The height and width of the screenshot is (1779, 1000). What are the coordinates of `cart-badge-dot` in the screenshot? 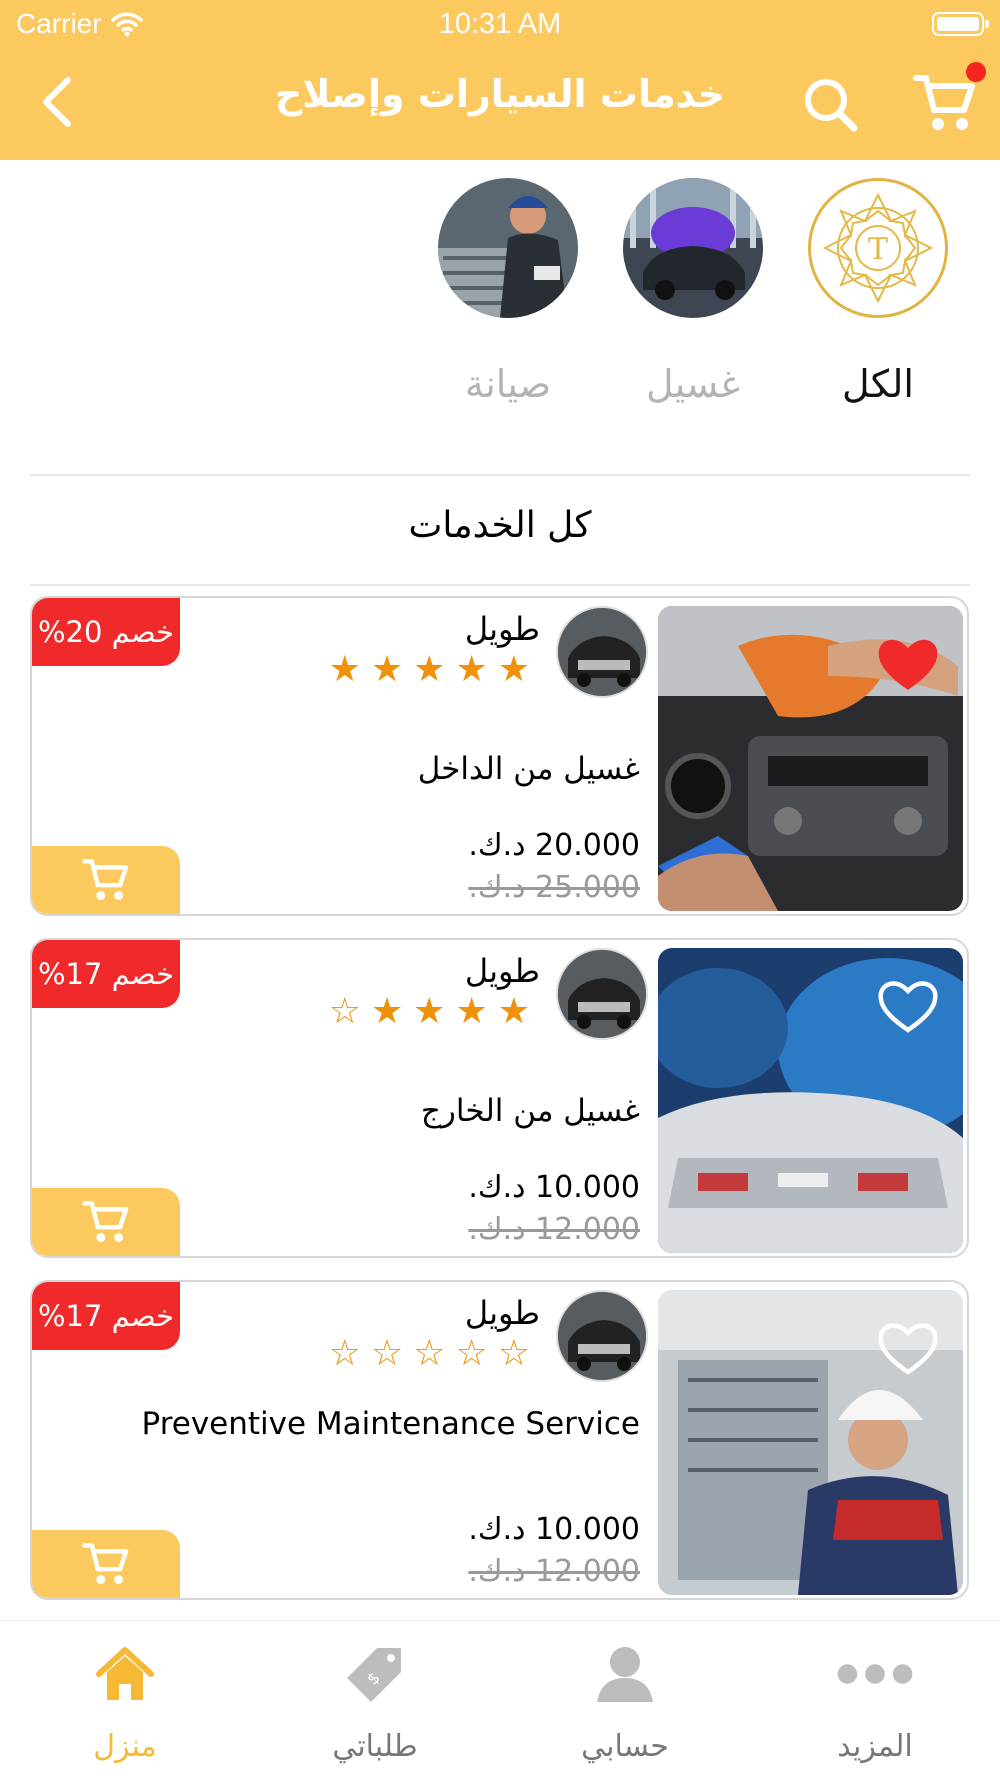 It's located at (976, 72).